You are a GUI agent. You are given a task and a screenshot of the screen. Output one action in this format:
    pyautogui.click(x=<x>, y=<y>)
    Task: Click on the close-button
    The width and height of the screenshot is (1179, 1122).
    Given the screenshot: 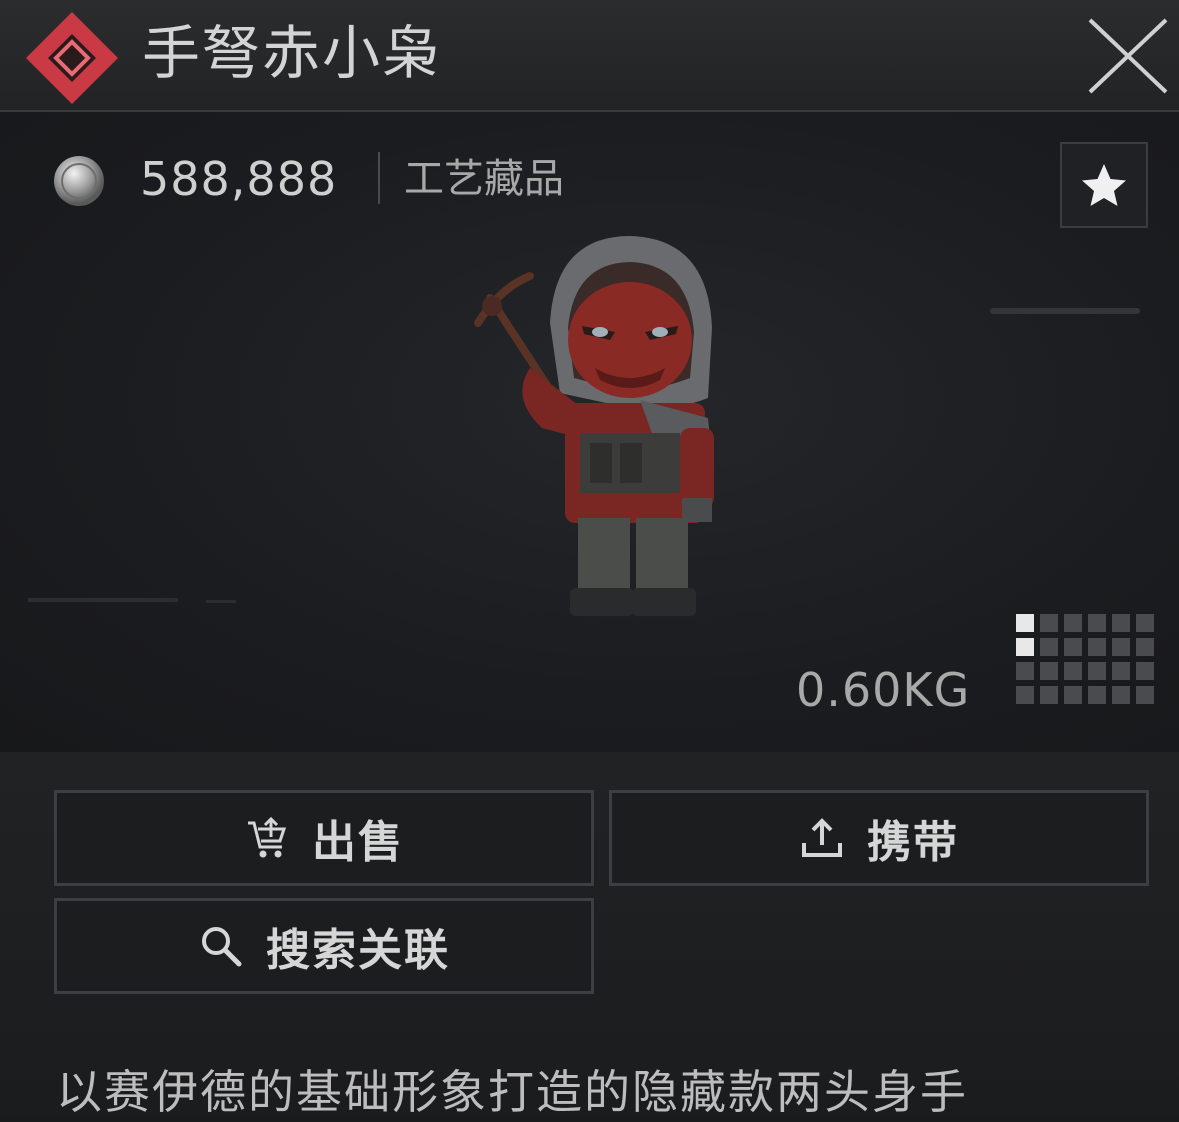 What is the action you would take?
    pyautogui.click(x=1127, y=56)
    